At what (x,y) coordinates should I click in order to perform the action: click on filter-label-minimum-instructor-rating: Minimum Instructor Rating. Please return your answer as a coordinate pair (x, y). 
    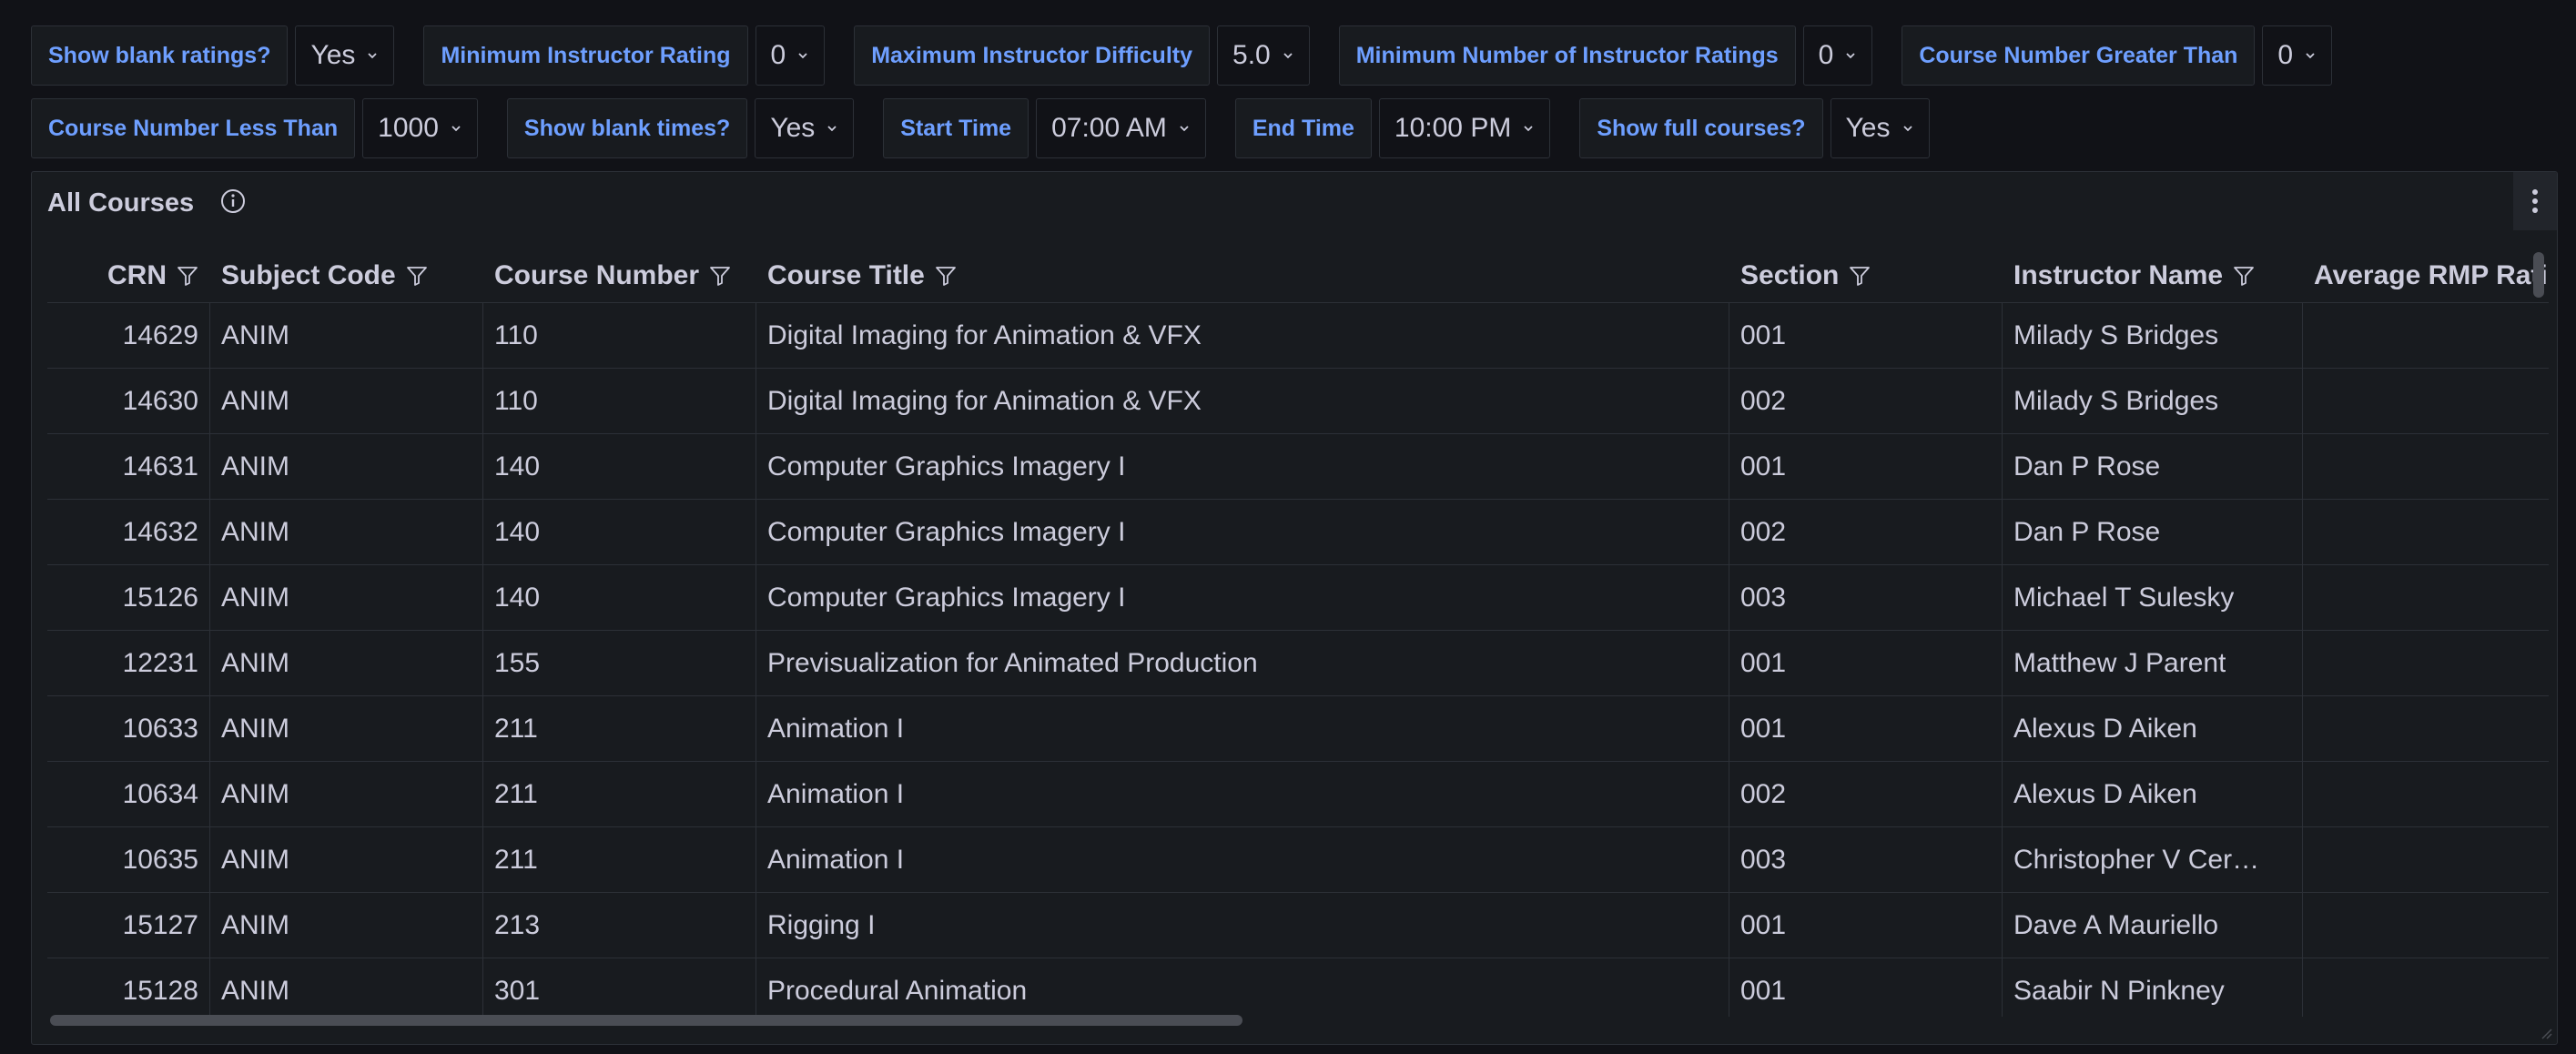
    Looking at the image, I should click on (585, 55).